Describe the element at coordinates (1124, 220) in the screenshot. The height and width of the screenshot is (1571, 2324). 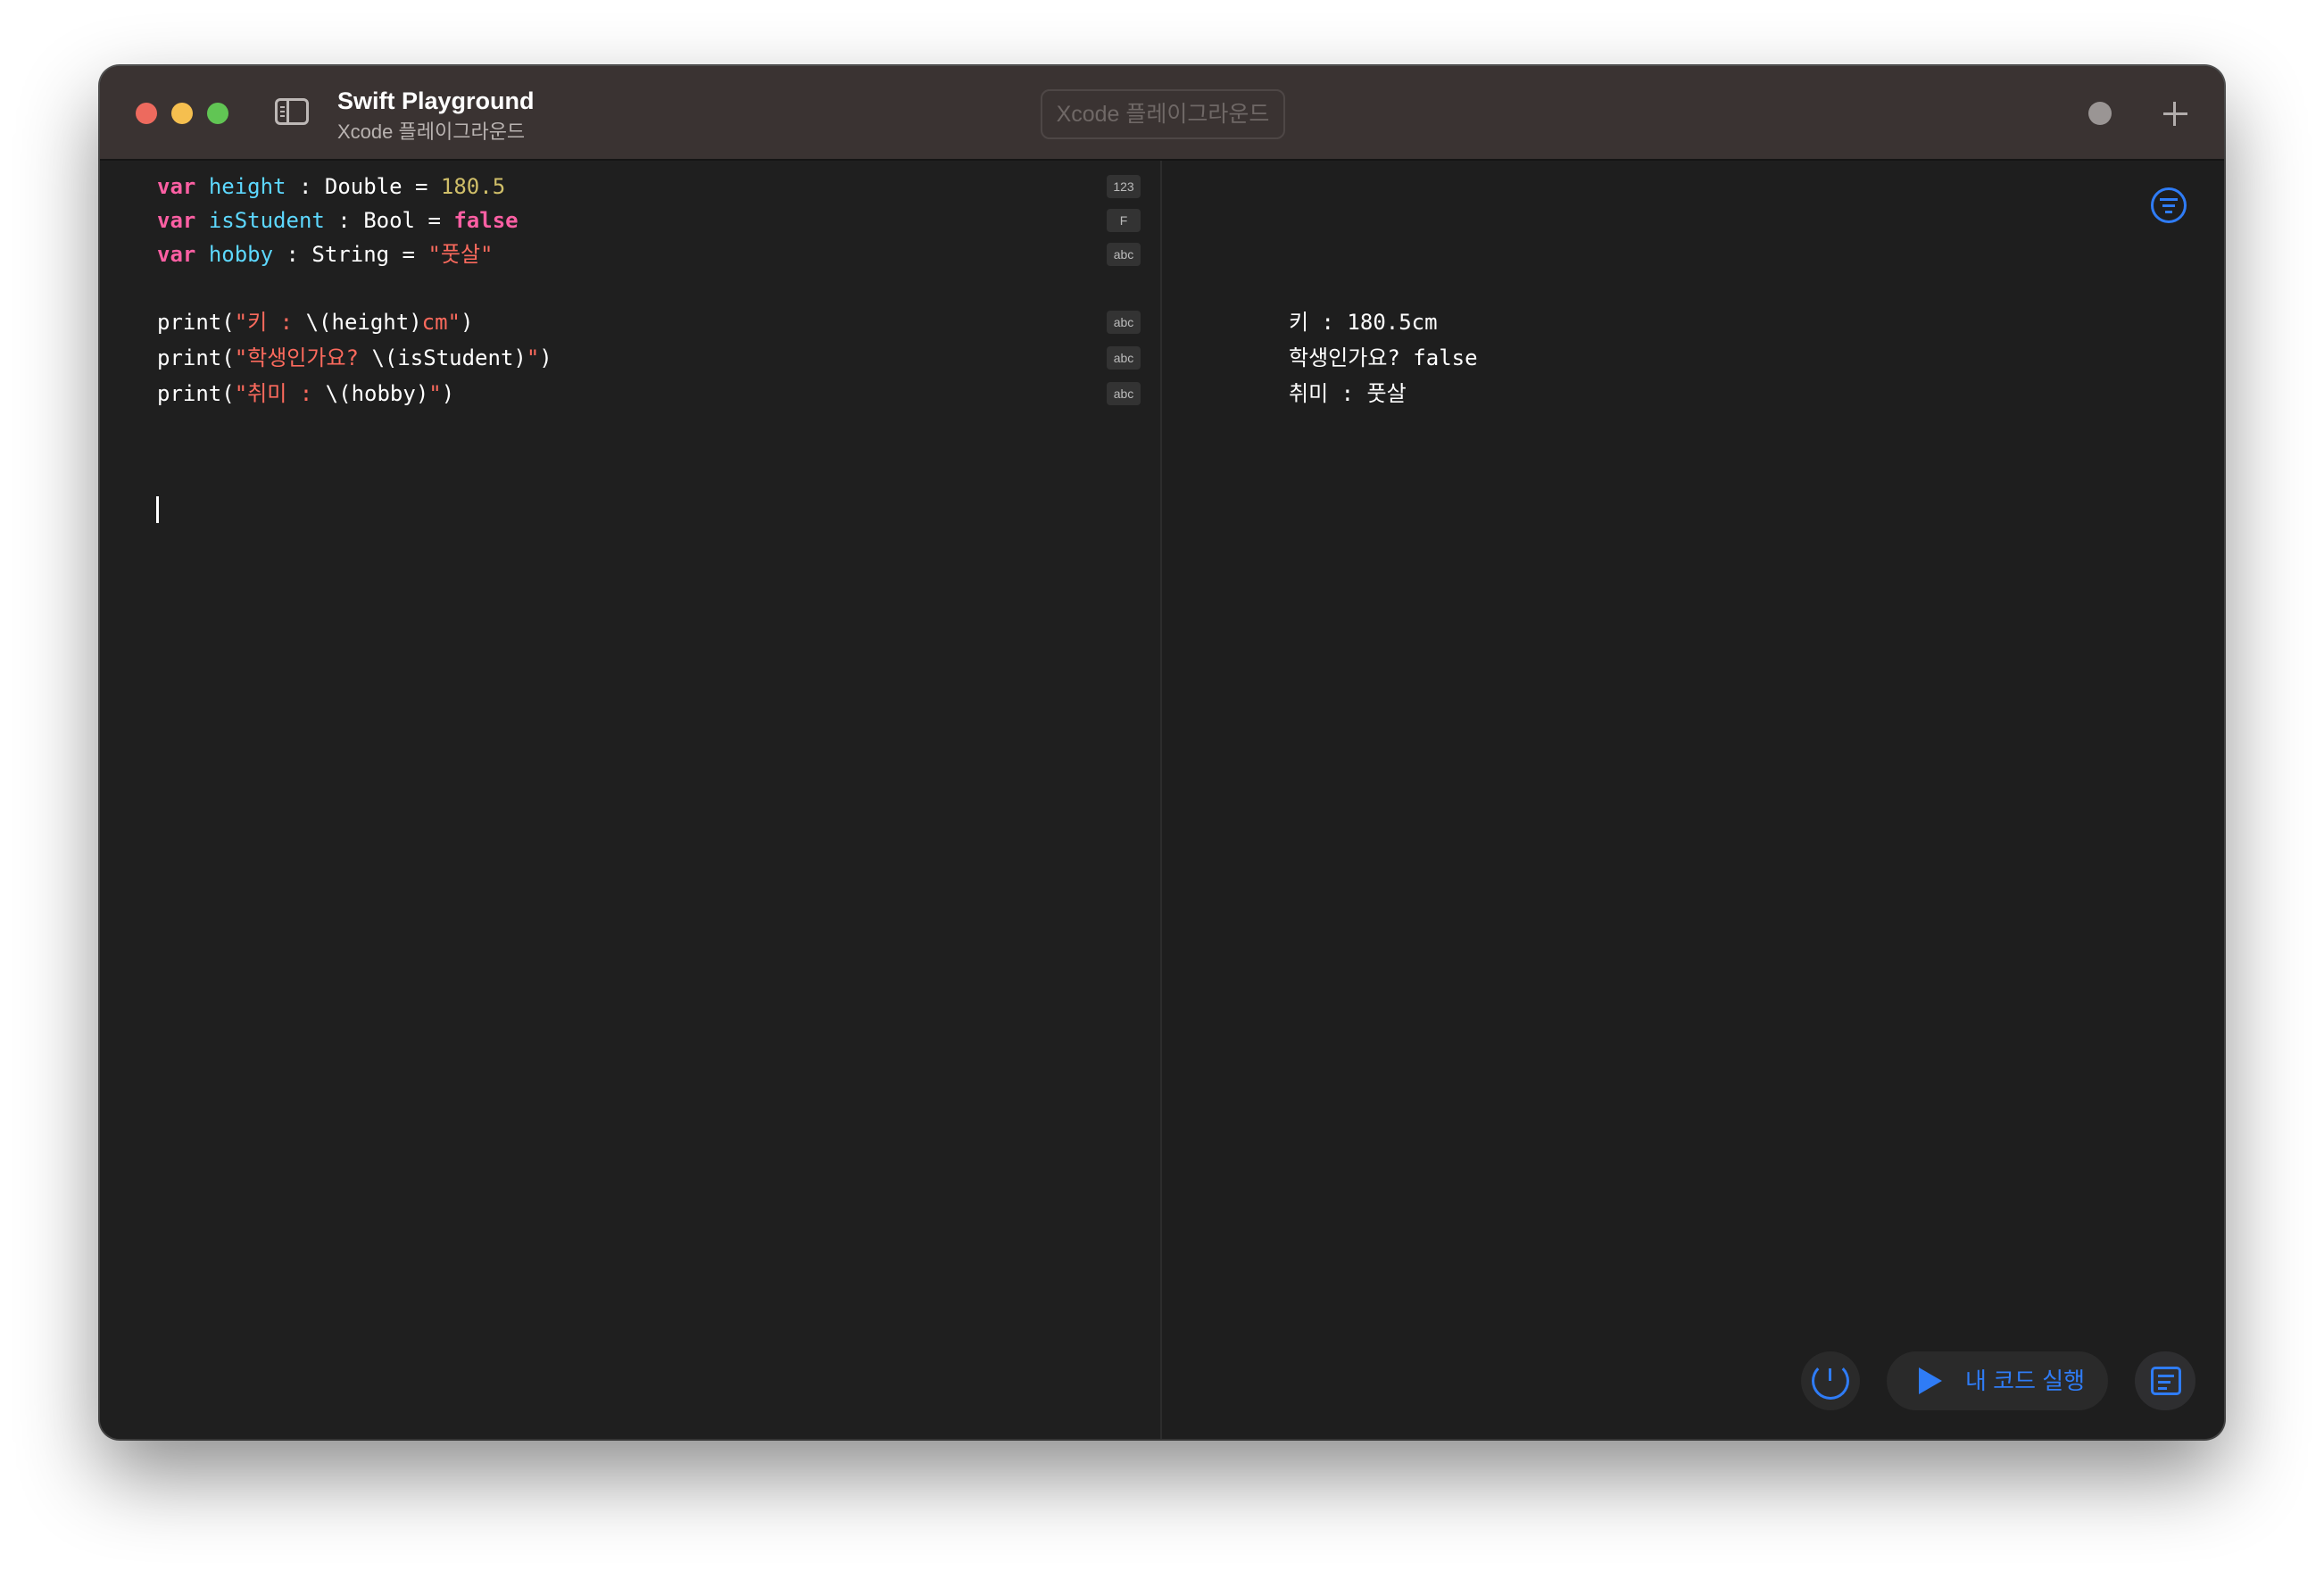
I see `result-badge: F` at that location.